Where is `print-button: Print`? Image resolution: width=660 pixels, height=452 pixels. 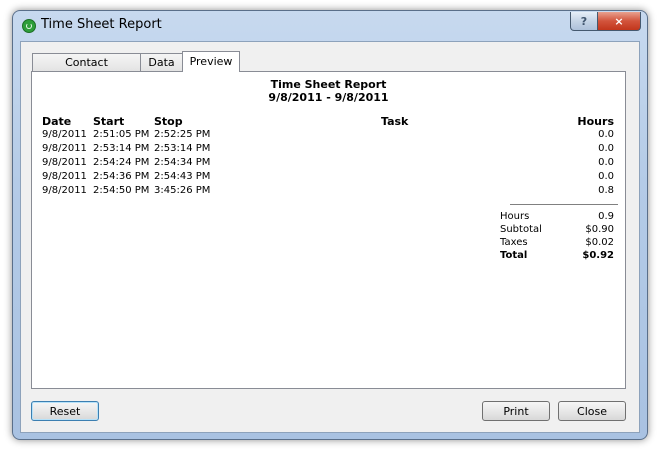
print-button: Print is located at coordinates (516, 411).